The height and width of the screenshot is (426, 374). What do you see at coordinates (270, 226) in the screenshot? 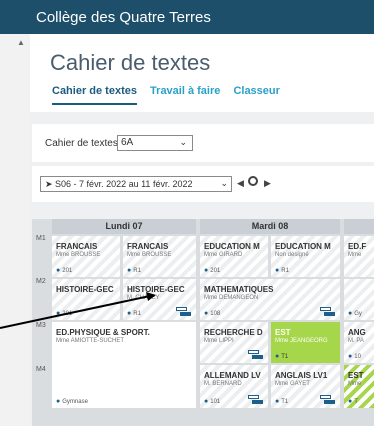
I see `day-header-tuesday: Mardi 08` at bounding box center [270, 226].